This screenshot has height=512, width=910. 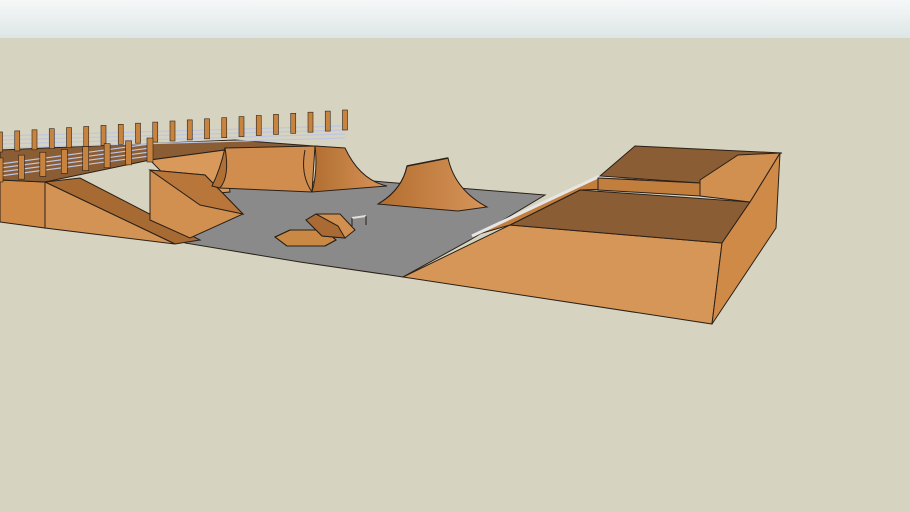 What do you see at coordinates (455, 19) in the screenshot?
I see `sky-band` at bounding box center [455, 19].